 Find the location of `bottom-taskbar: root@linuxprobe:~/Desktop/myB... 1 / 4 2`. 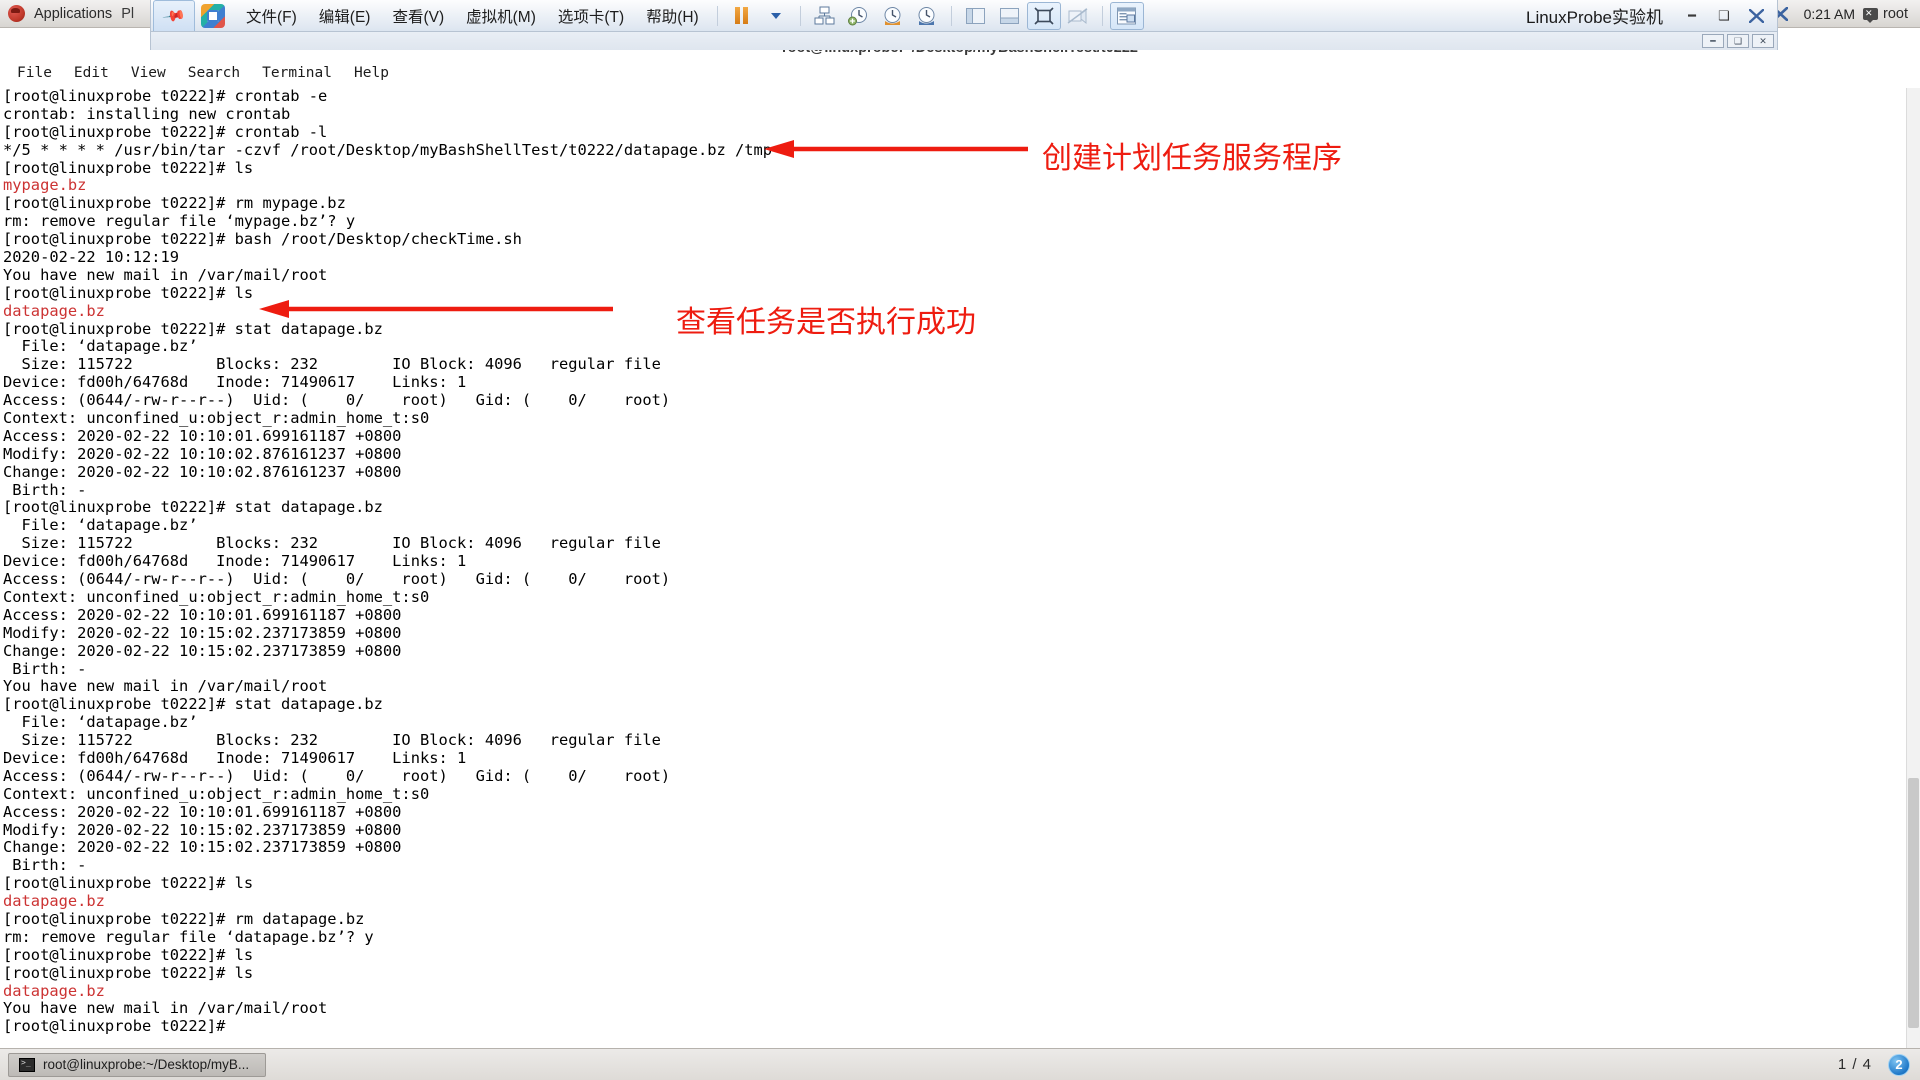

bottom-taskbar: root@linuxprobe:~/Desktop/myB... 1 / 4 2 is located at coordinates (960, 1064).